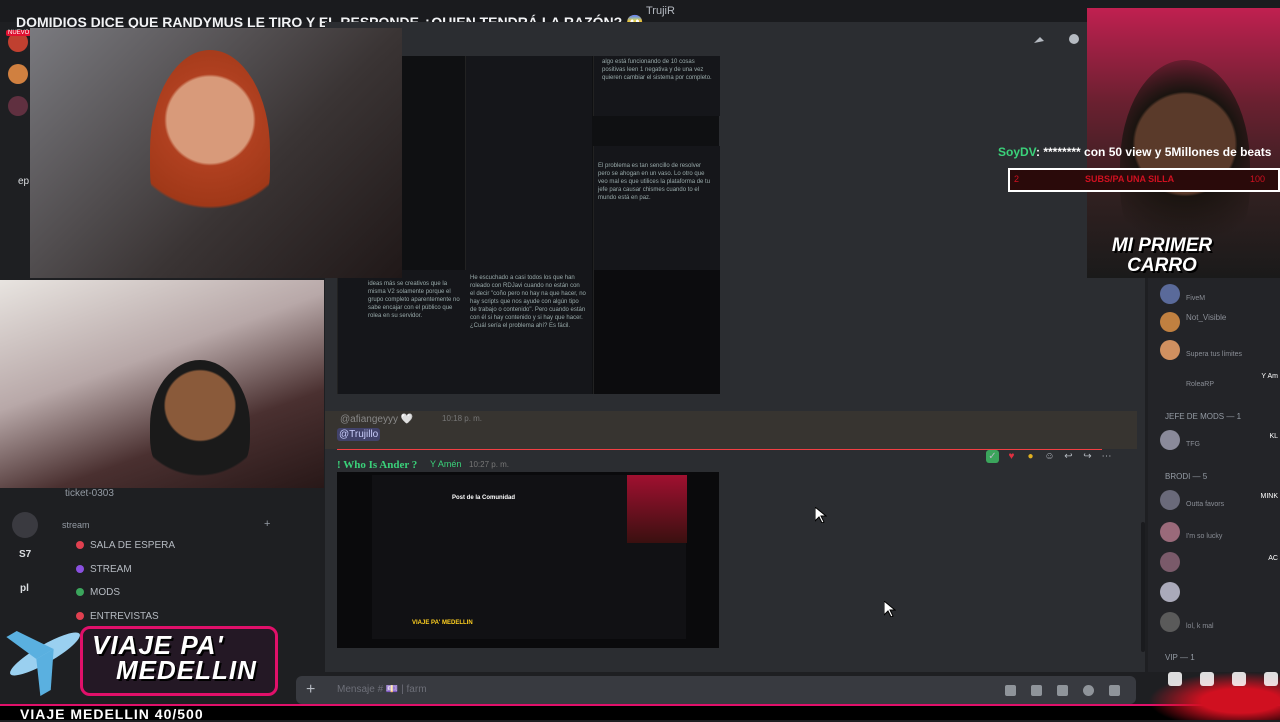  What do you see at coordinates (1193, 444) in the screenshot?
I see `member-status: TFG` at bounding box center [1193, 444].